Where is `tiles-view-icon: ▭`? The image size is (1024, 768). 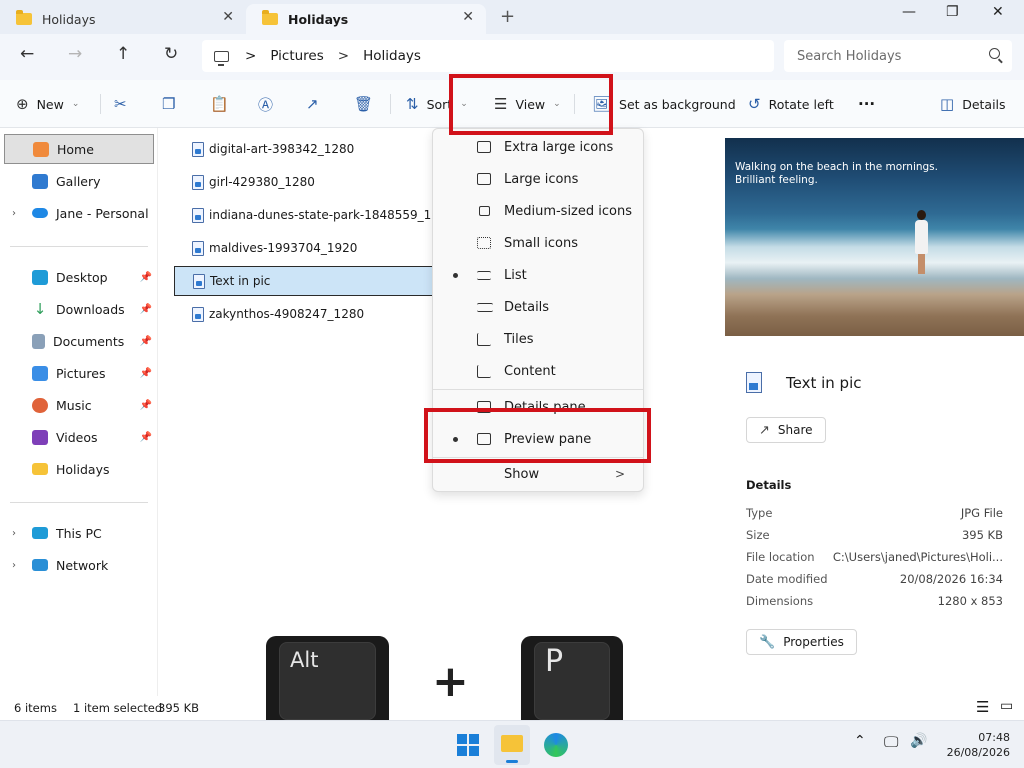
tiles-view-icon: ▭ is located at coordinates (1006, 706).